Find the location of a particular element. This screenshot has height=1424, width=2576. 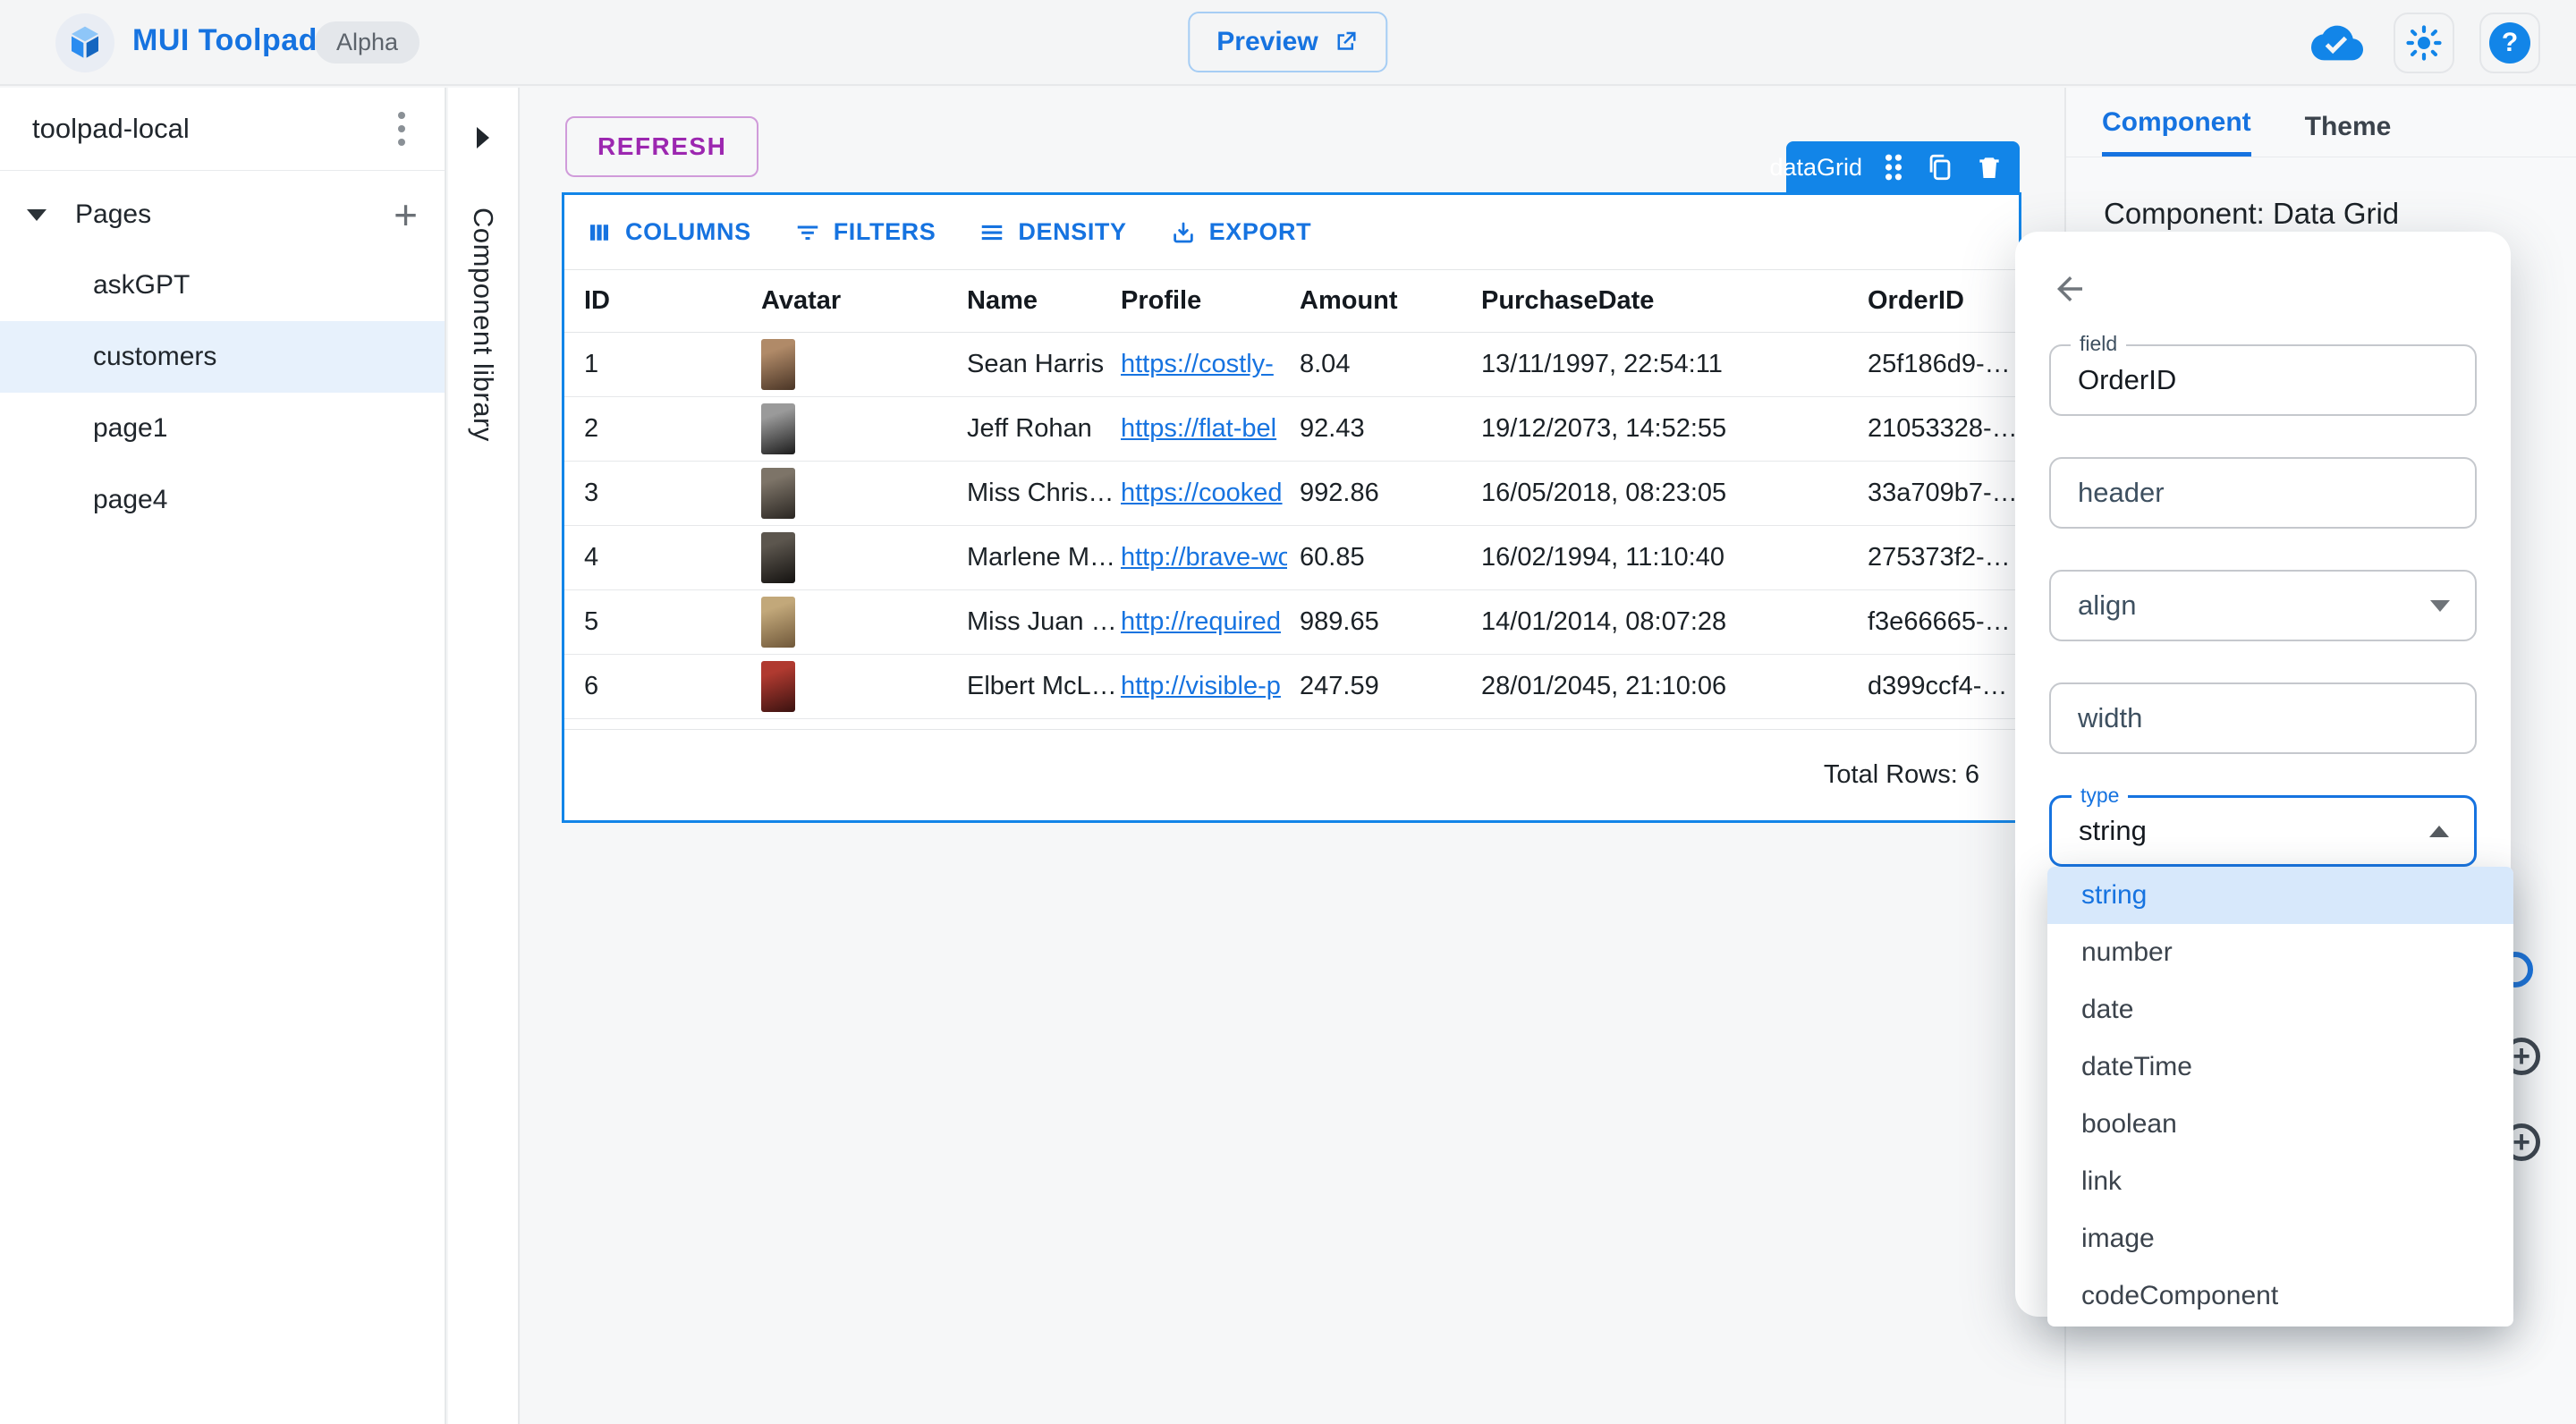

column-header-purchasedate: PurchaseDate is located at coordinates (1674, 301).